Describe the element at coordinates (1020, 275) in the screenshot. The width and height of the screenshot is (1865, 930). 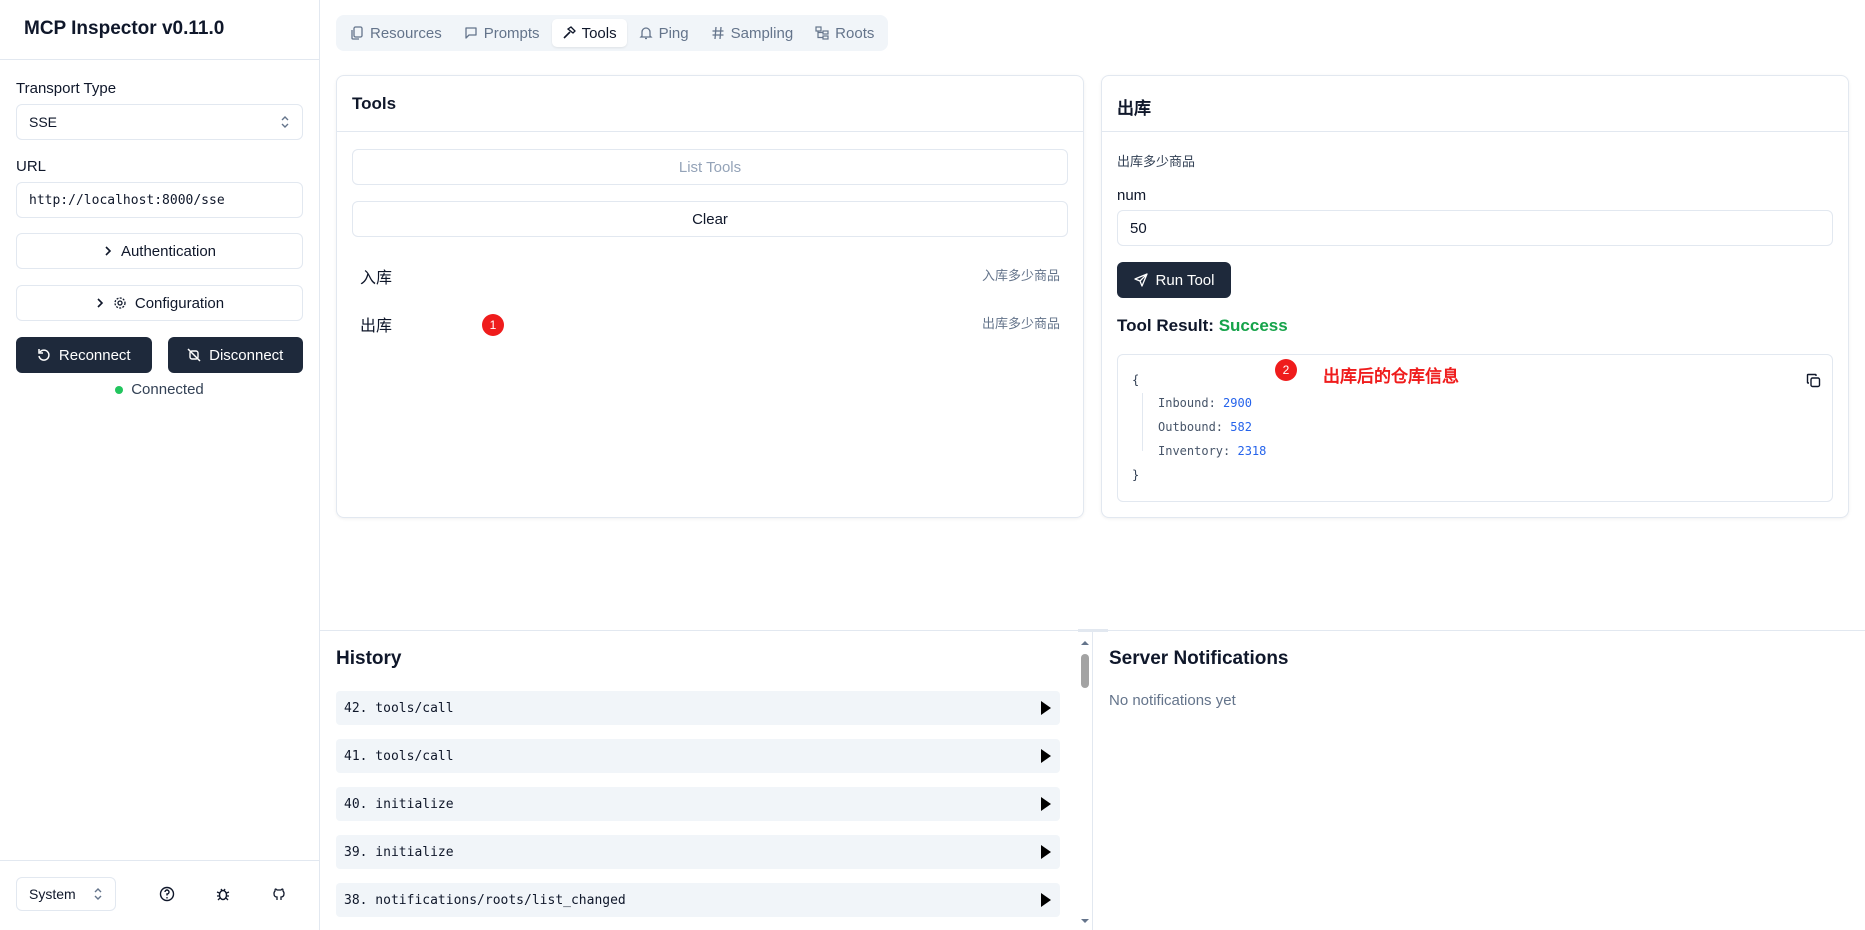
I see `tool-description: 入库多少商品` at that location.